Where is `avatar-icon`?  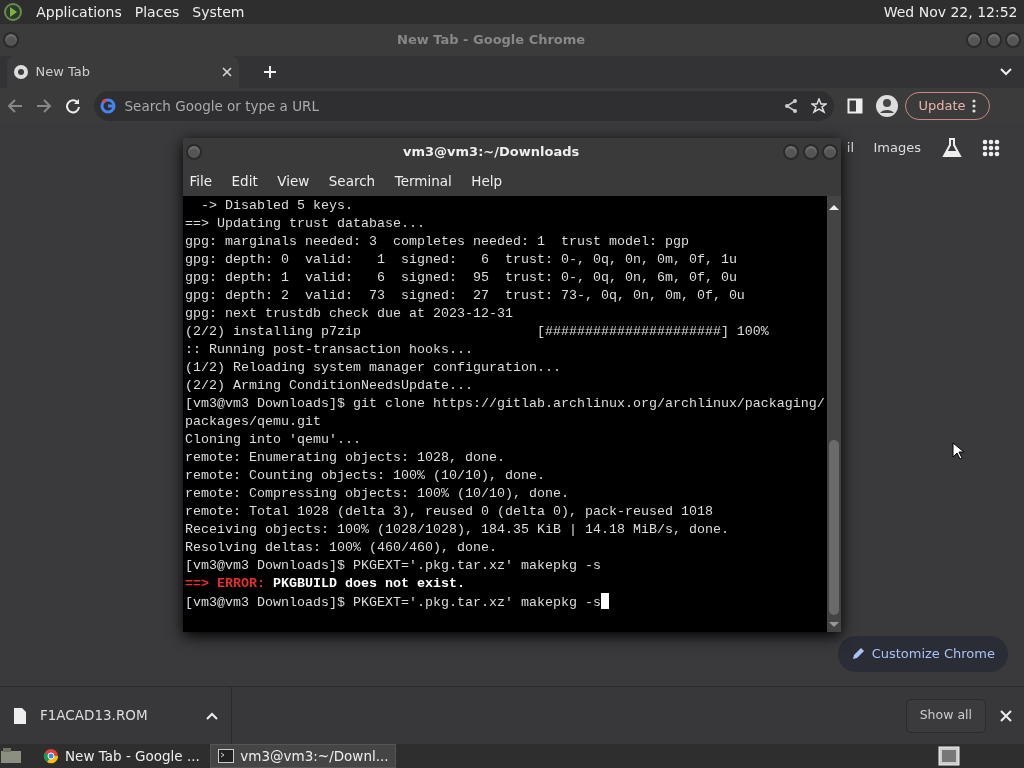
avatar-icon is located at coordinates (886, 106).